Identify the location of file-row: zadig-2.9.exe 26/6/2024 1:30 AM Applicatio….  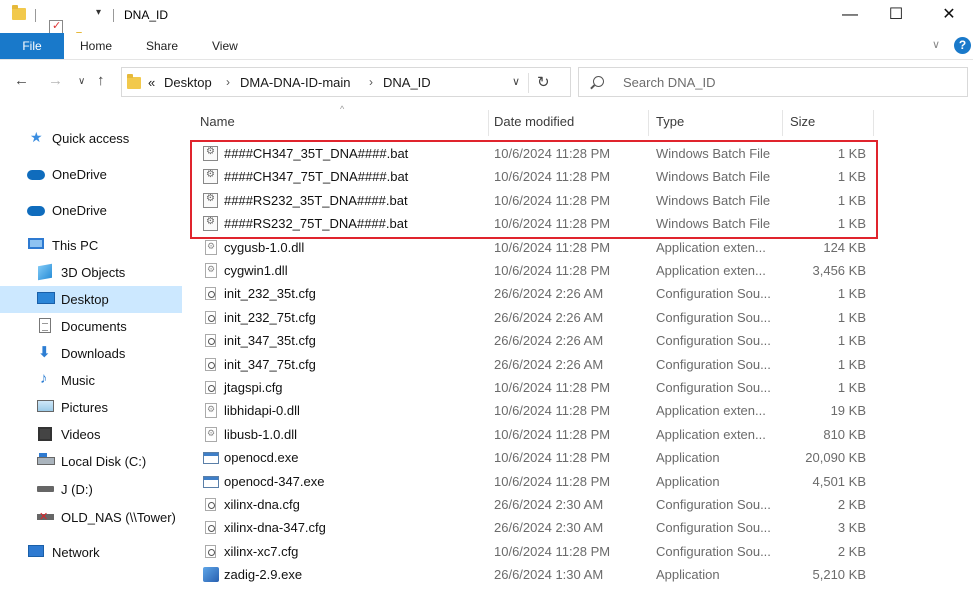
(533, 574).